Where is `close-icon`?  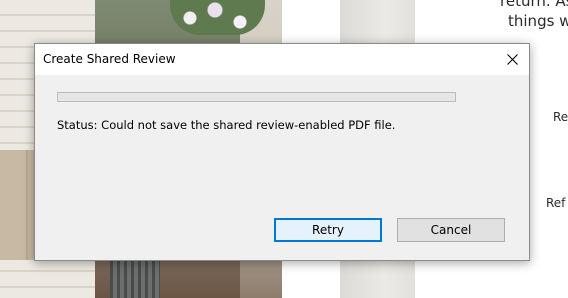 close-icon is located at coordinates (512, 59).